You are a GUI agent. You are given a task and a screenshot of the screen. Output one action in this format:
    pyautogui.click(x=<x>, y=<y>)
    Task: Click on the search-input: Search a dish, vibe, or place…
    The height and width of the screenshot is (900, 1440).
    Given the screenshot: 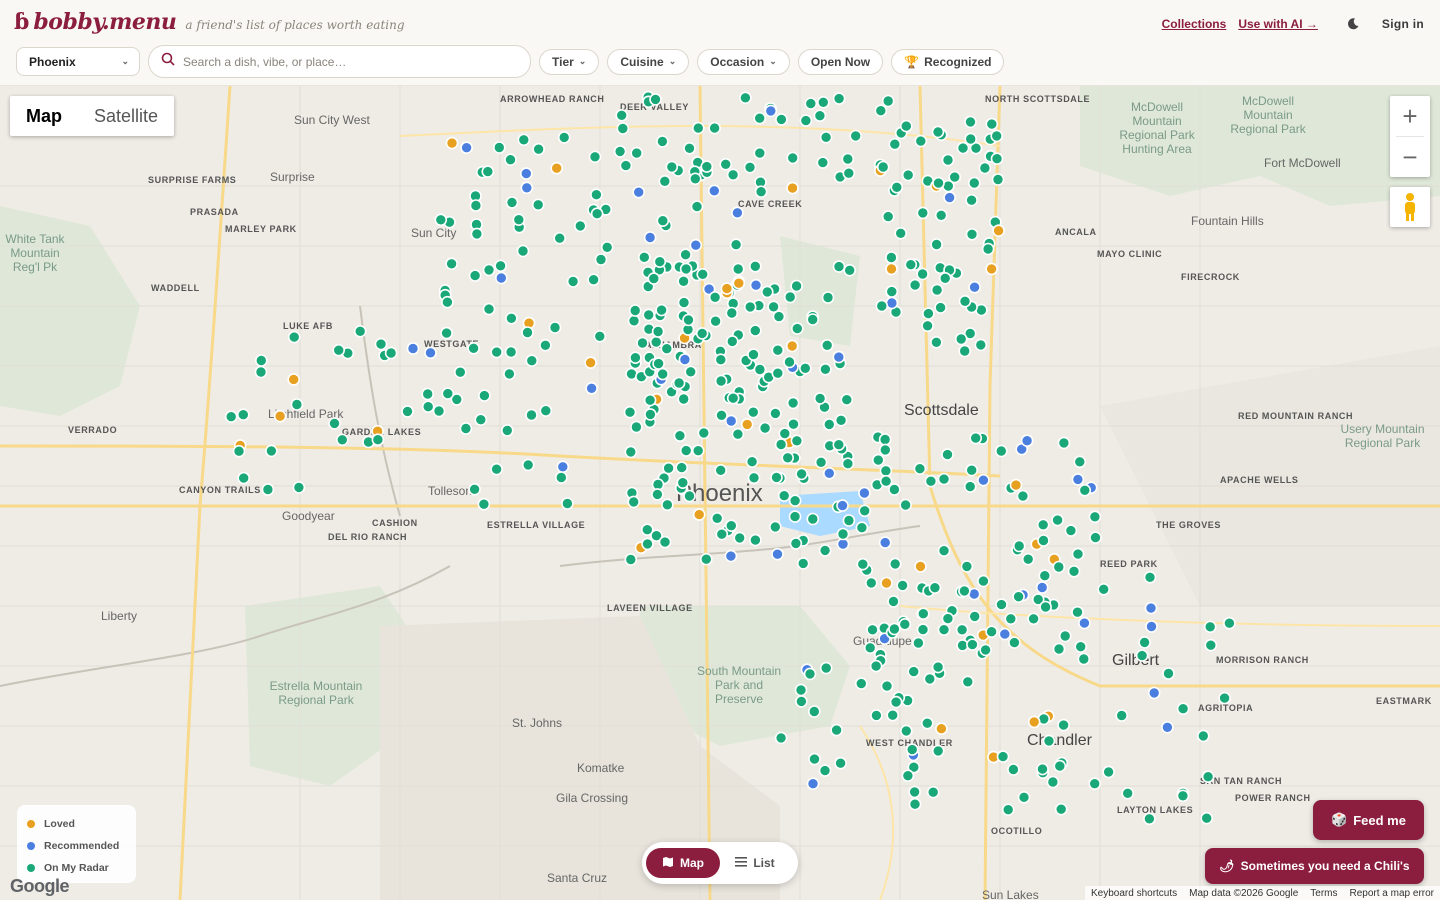 What is the action you would take?
    pyautogui.click(x=339, y=61)
    